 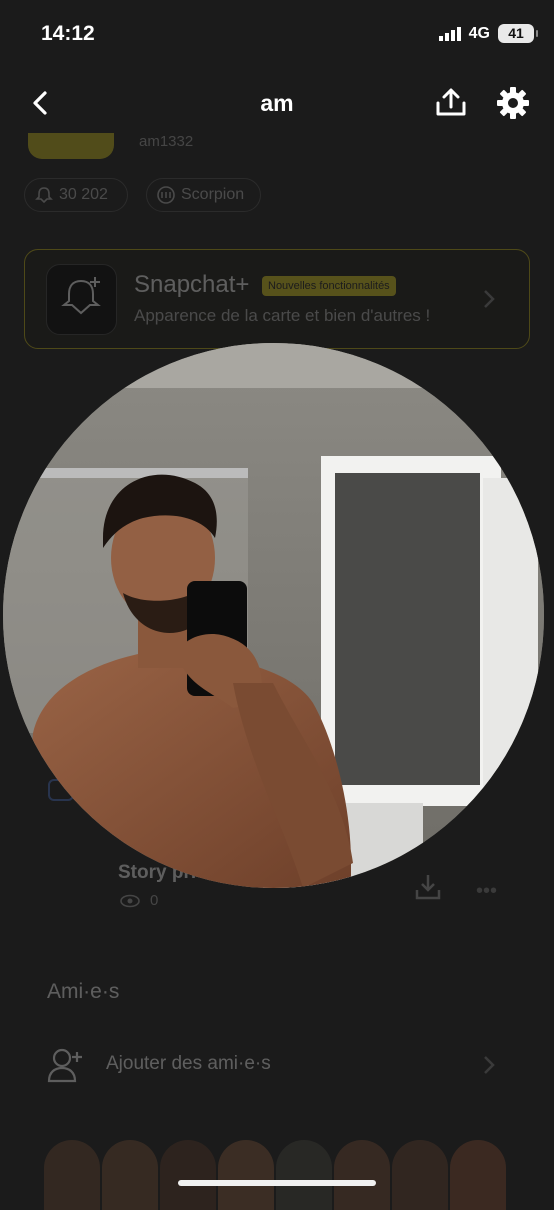 What do you see at coordinates (329, 286) in the screenshot?
I see `new-features-badge: Nouvelles fonctionnalités` at bounding box center [329, 286].